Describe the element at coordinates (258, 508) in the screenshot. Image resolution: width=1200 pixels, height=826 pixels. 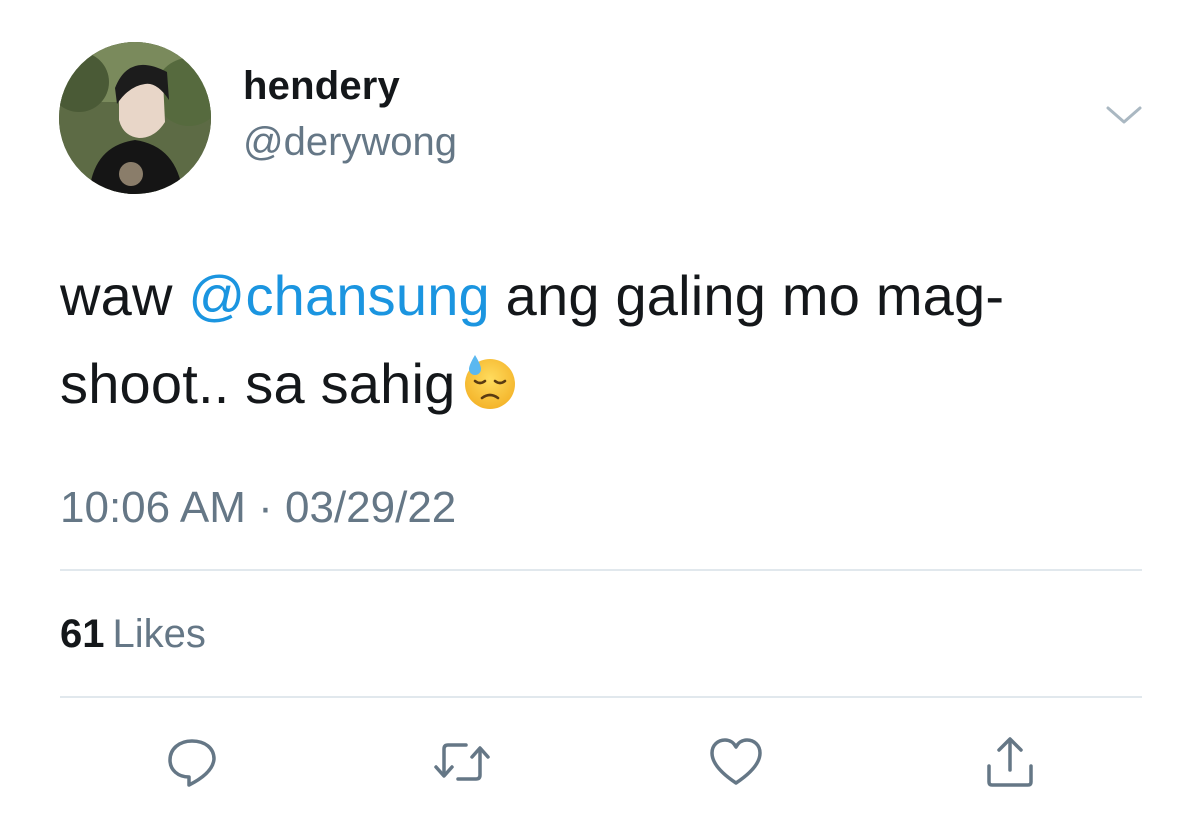
I see `timestamp: 10:06 AM · 03/29/22` at that location.